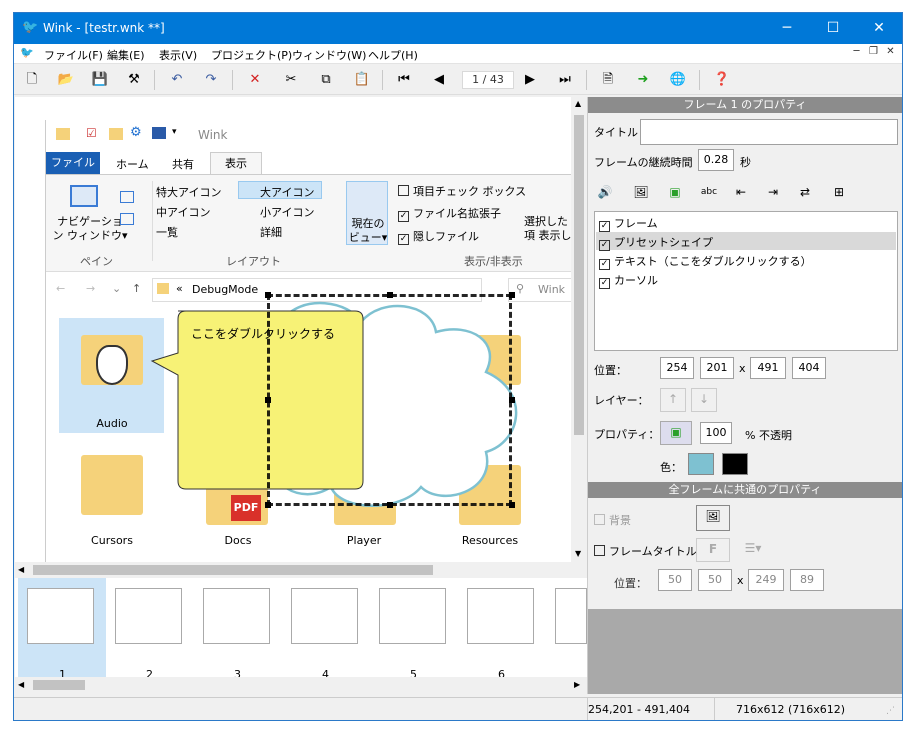 The image size is (916, 733). I want to click on add-prev-button-icon: ⇤, so click(741, 192).